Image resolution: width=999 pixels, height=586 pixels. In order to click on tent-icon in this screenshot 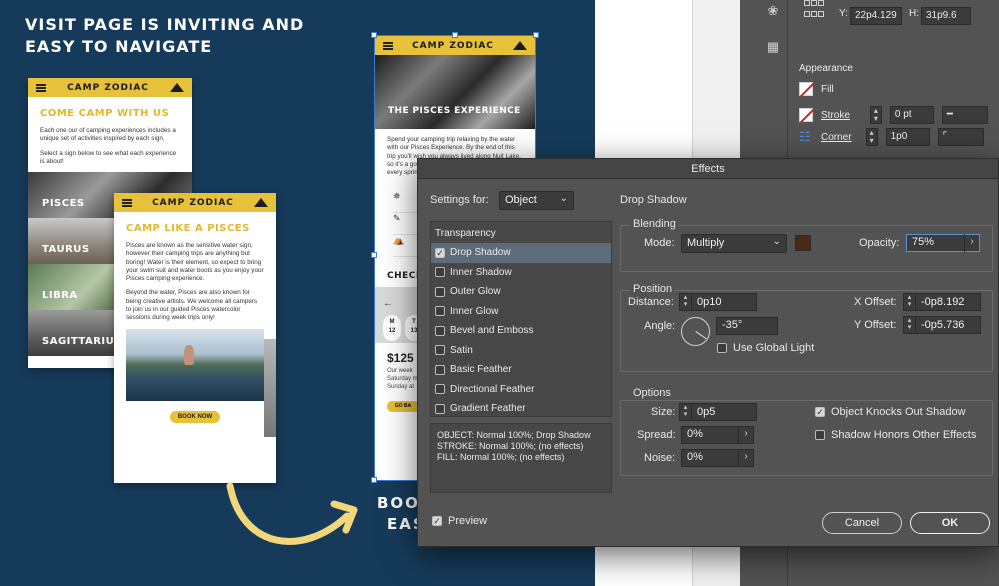, I will do `click(260, 202)`.